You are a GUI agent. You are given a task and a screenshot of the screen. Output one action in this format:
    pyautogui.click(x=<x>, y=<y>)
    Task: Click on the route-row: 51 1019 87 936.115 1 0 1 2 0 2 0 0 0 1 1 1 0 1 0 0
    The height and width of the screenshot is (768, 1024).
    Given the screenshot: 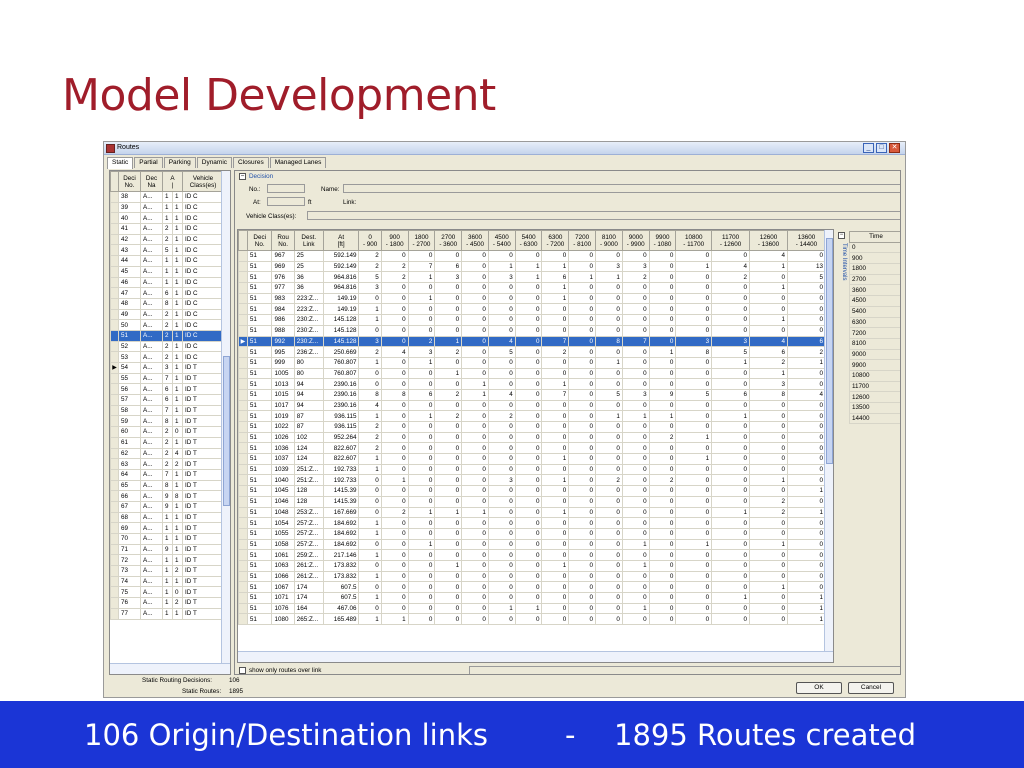 What is the action you would take?
    pyautogui.click(x=532, y=416)
    